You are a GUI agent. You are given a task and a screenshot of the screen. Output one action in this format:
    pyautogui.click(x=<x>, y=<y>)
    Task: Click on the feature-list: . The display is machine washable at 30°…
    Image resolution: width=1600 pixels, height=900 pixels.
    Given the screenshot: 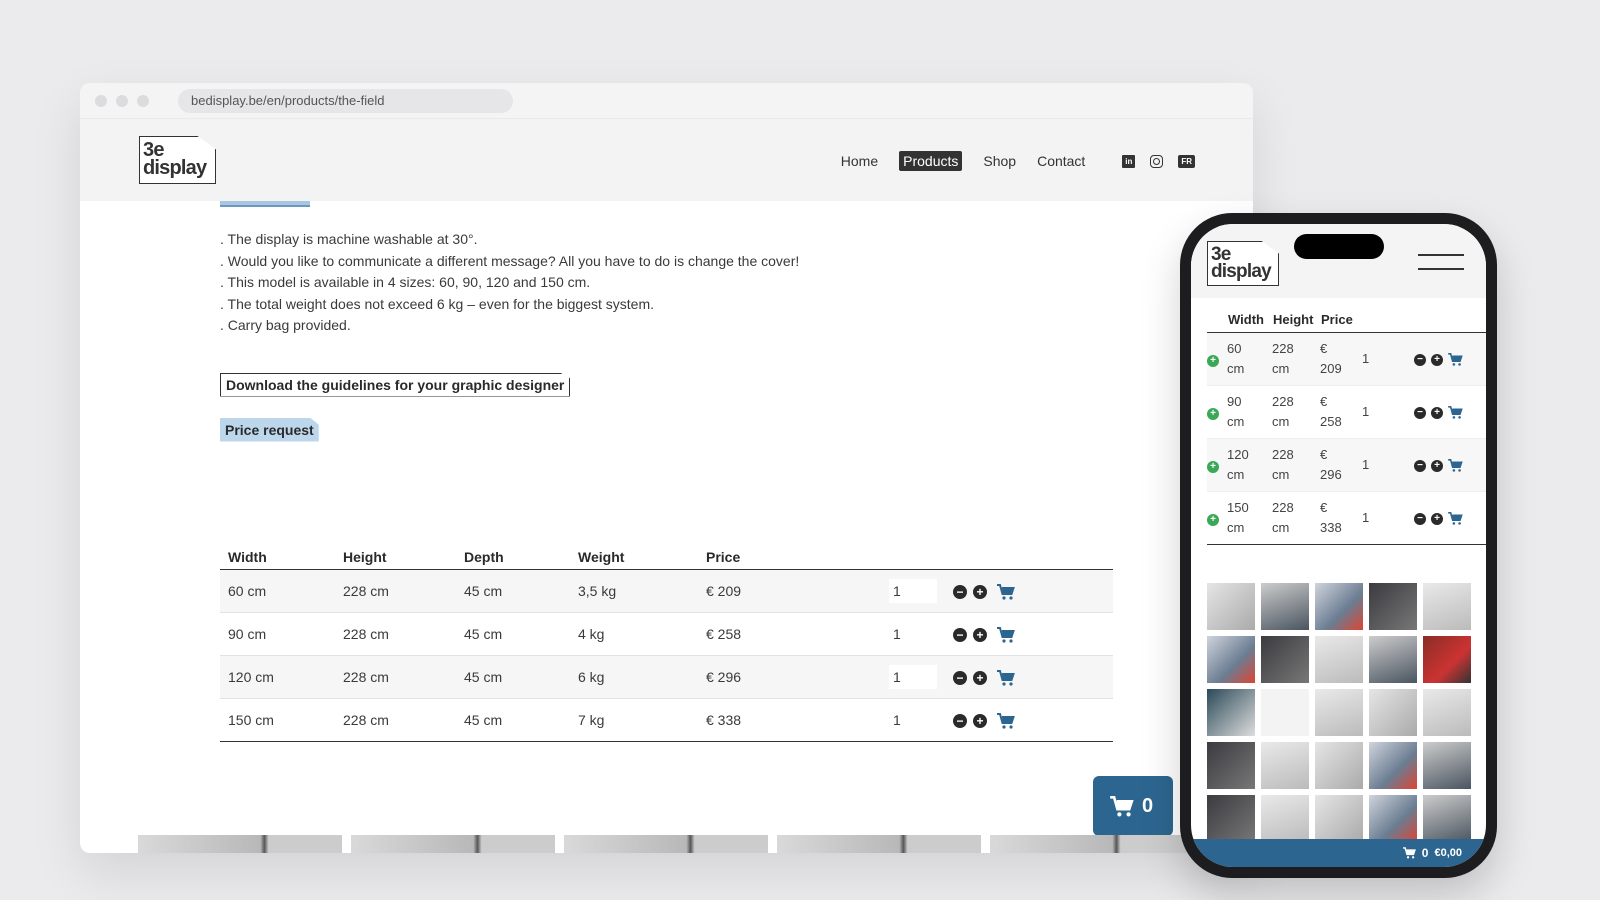 What is the action you would take?
    pyautogui.click(x=670, y=283)
    